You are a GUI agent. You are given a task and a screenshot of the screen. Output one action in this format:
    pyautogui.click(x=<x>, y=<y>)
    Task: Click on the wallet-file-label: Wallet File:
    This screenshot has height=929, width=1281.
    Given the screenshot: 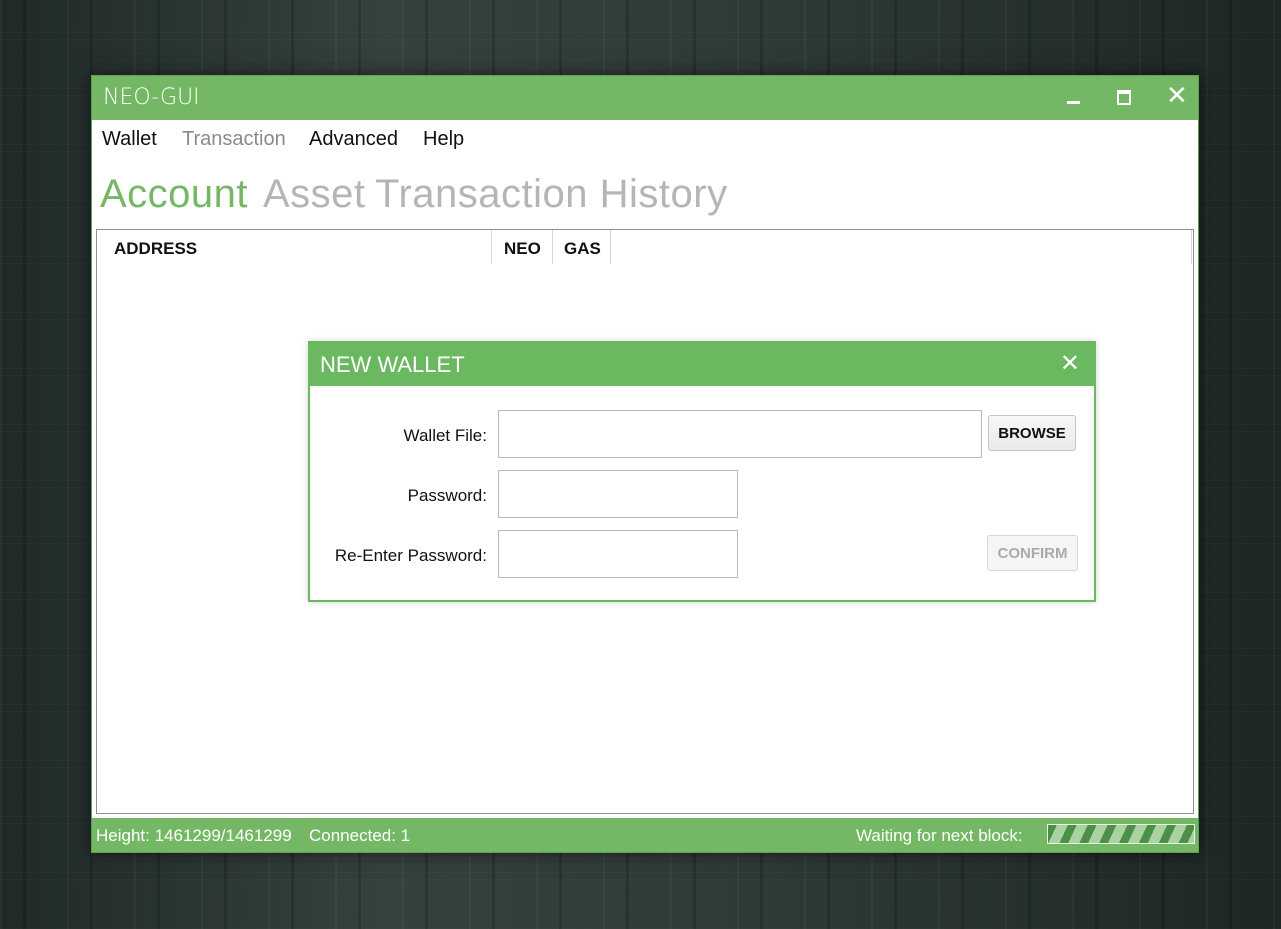 What is the action you would take?
    pyautogui.click(x=445, y=435)
    